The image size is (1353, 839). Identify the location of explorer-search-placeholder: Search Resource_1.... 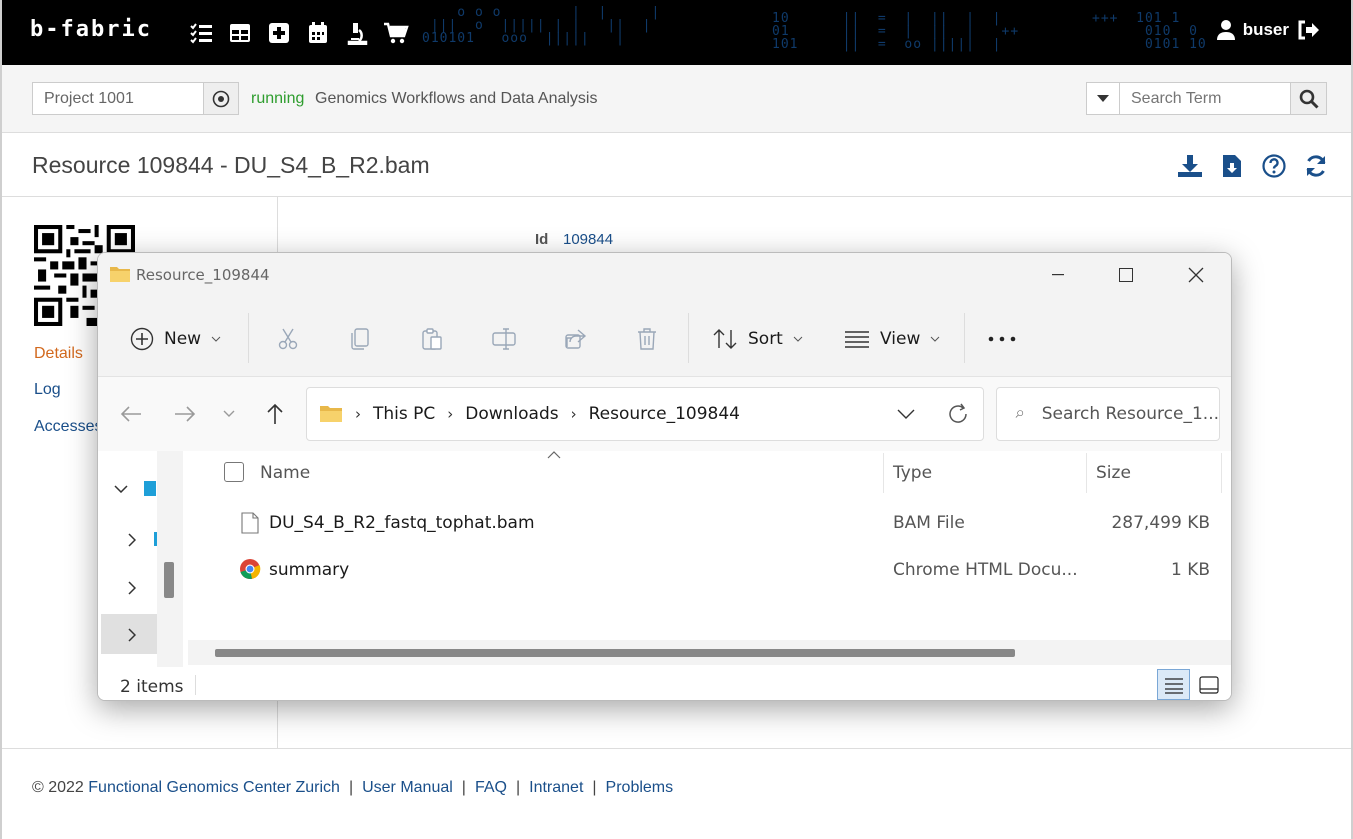
(1130, 414).